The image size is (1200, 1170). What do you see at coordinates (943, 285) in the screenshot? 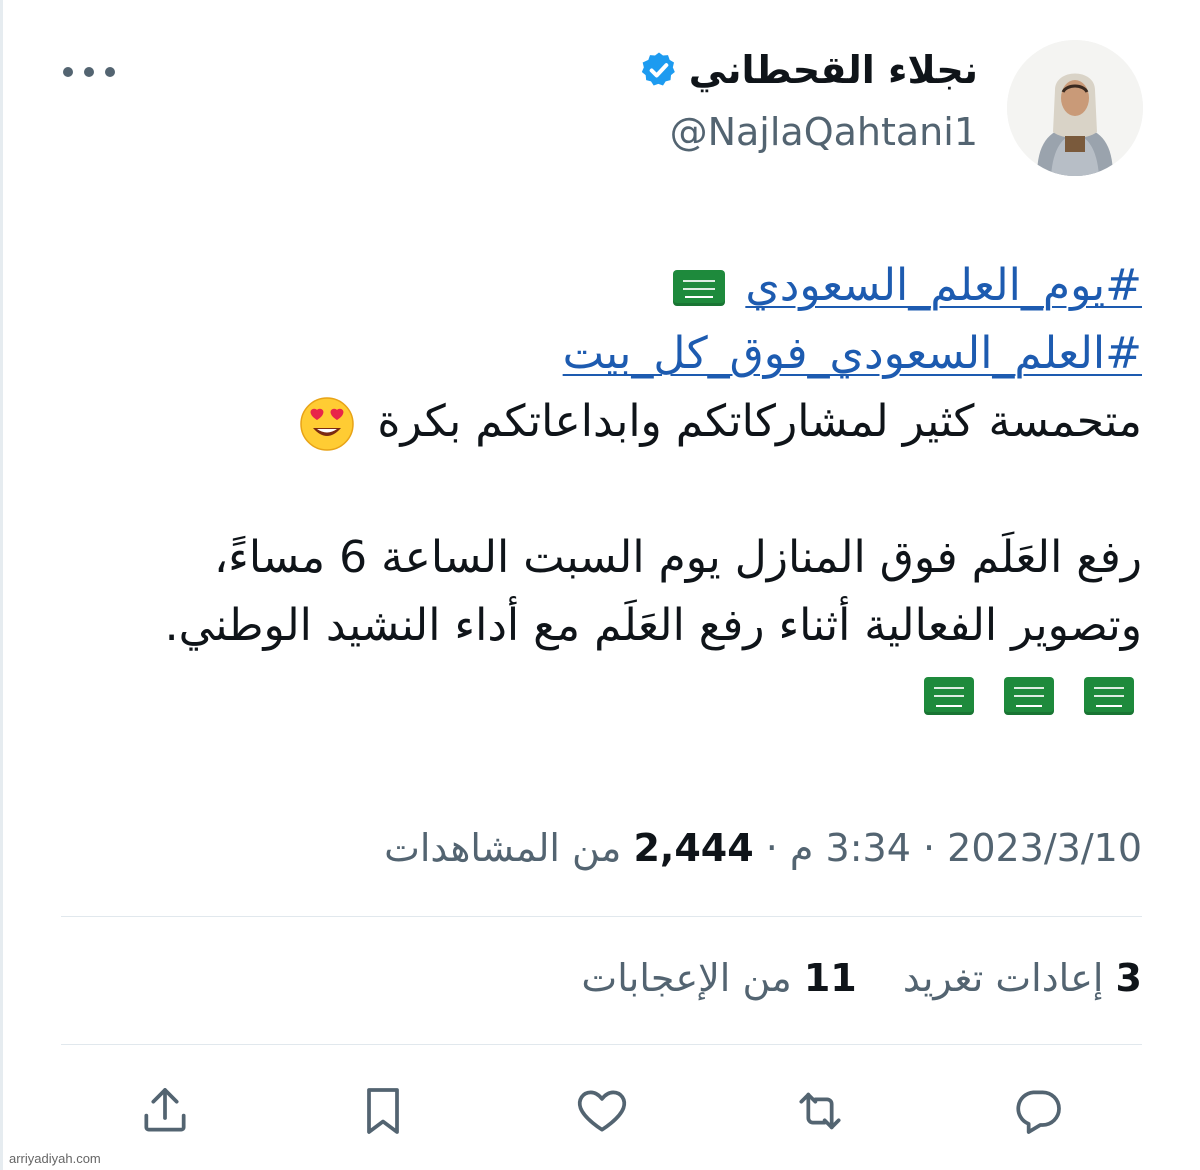
I see `hashtag-link: #يوم_العلم_السعودي` at bounding box center [943, 285].